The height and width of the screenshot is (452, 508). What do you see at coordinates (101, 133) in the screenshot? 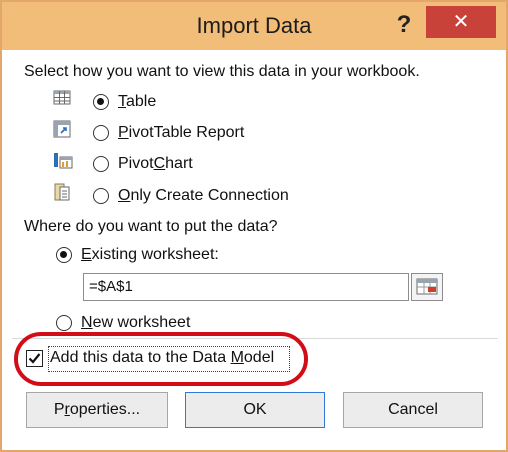
I see `radio-pivottable` at bounding box center [101, 133].